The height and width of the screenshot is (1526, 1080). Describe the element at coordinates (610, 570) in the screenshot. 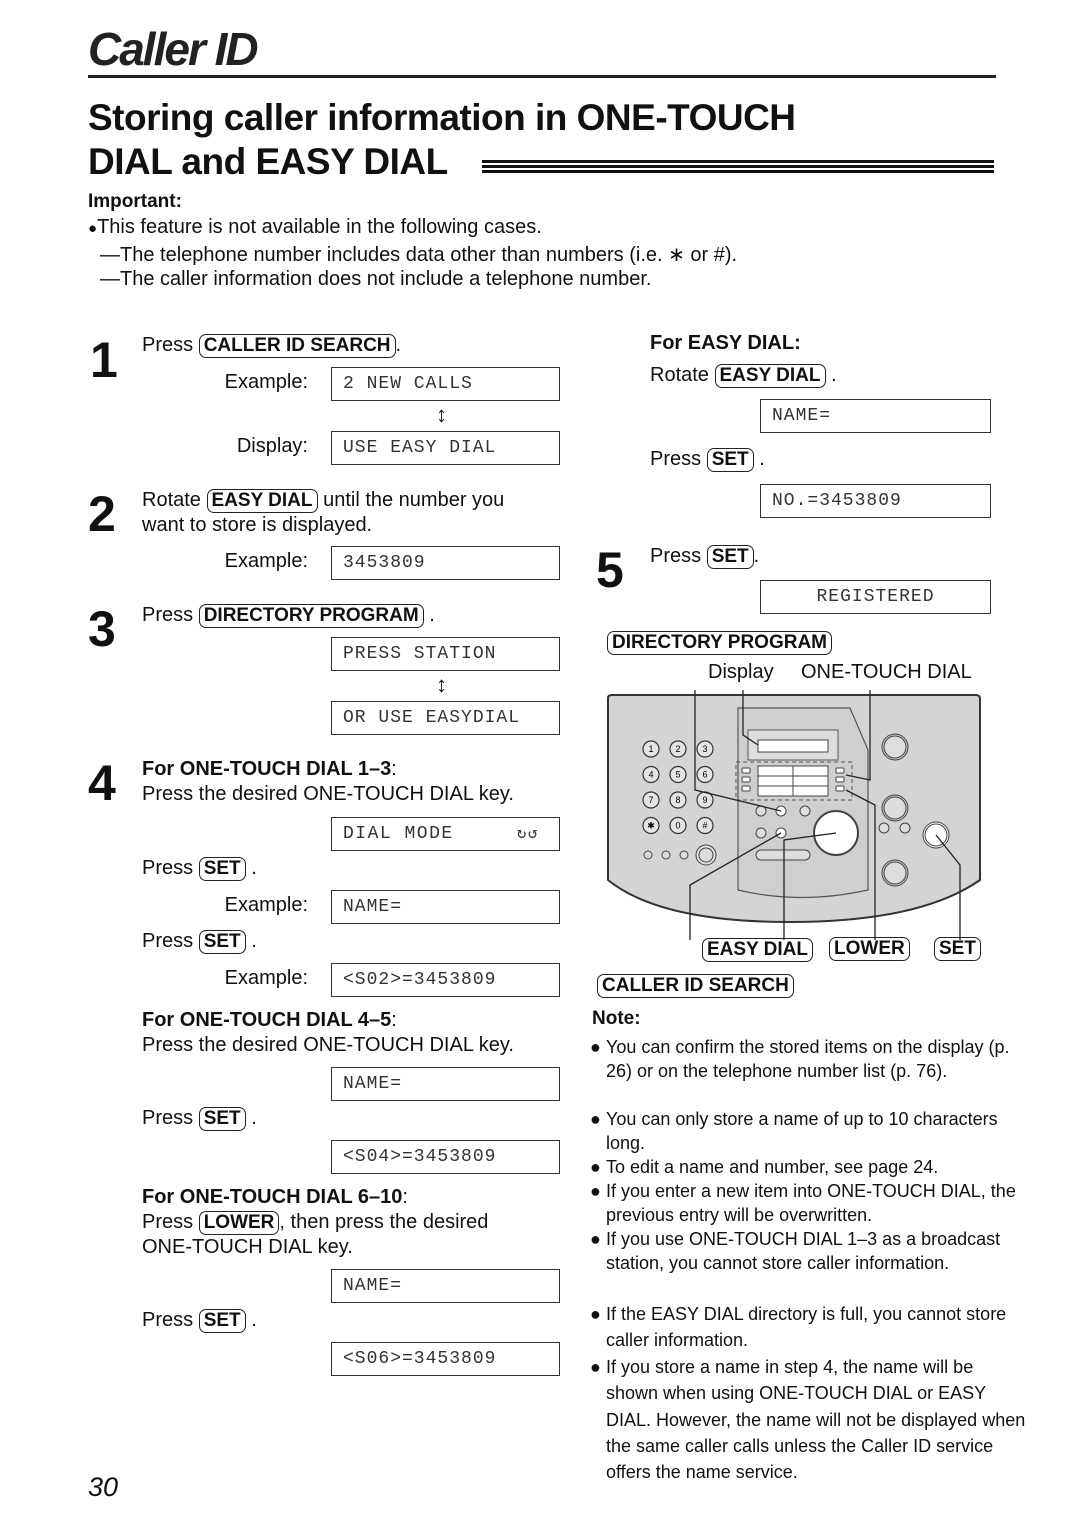

I see `step-number-5: 5` at that location.